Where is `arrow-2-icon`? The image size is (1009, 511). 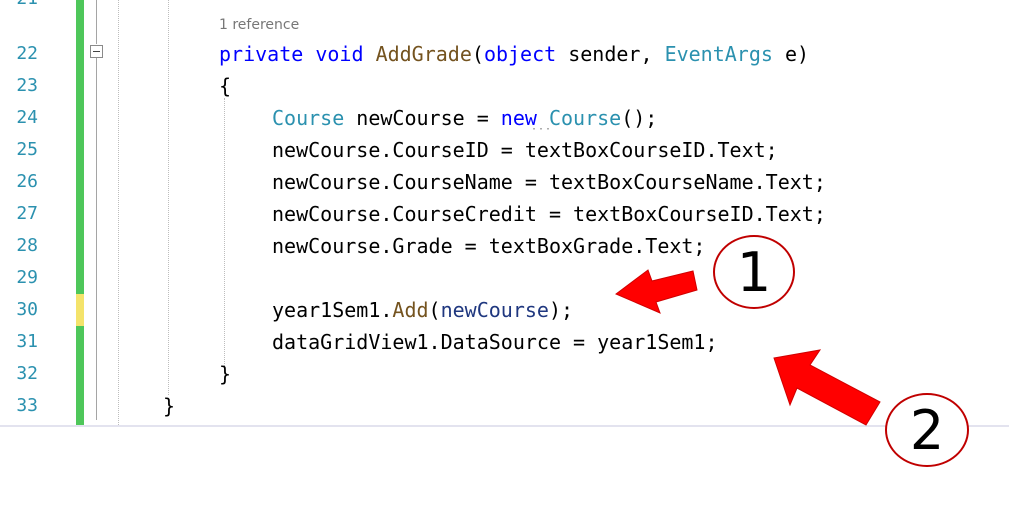
arrow-2-icon is located at coordinates (827, 387).